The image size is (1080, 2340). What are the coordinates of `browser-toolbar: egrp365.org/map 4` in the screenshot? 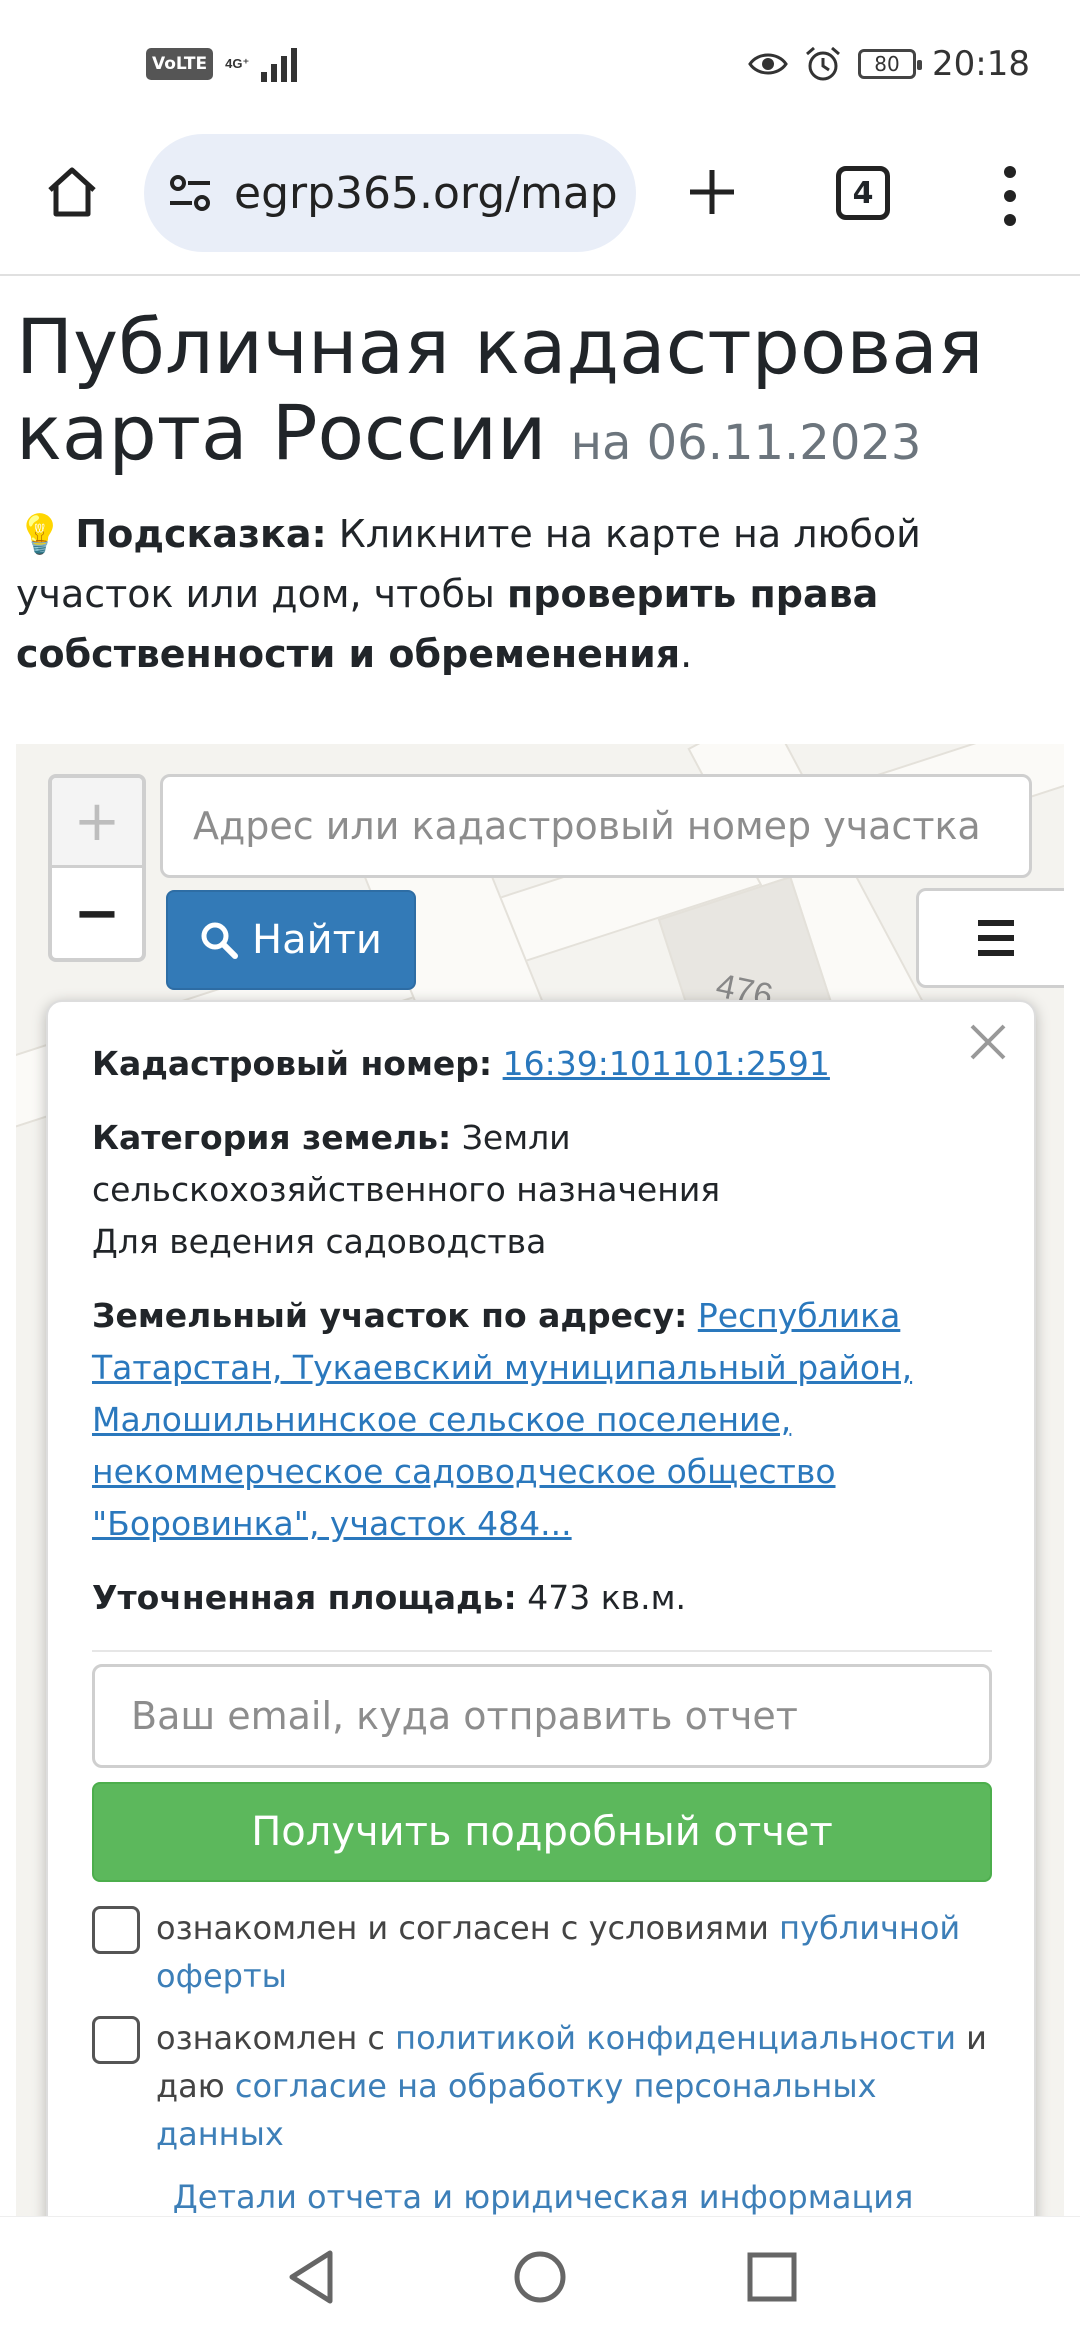 It's located at (540, 203).